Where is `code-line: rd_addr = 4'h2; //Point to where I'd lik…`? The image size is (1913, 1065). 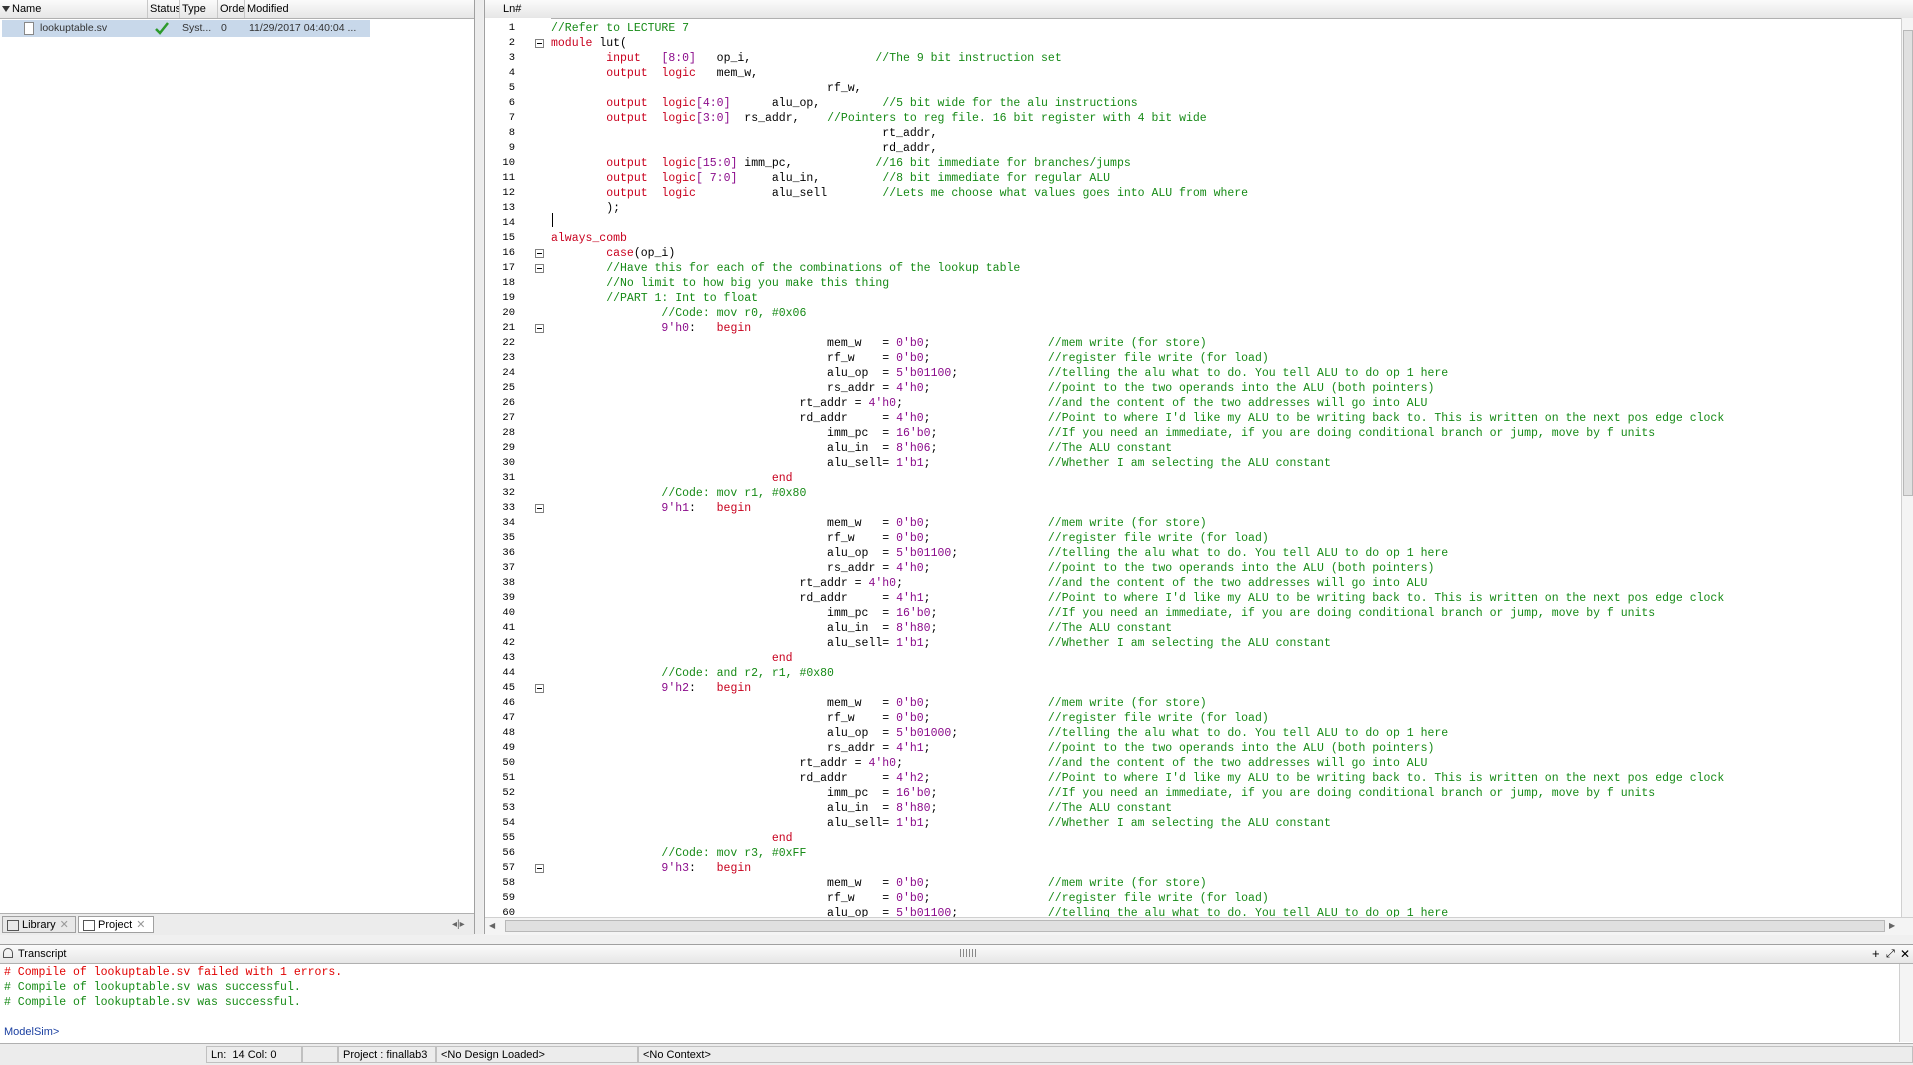
code-line: rd_addr = 4'h2; //Point to where I'd lik… is located at coordinates (1137, 778).